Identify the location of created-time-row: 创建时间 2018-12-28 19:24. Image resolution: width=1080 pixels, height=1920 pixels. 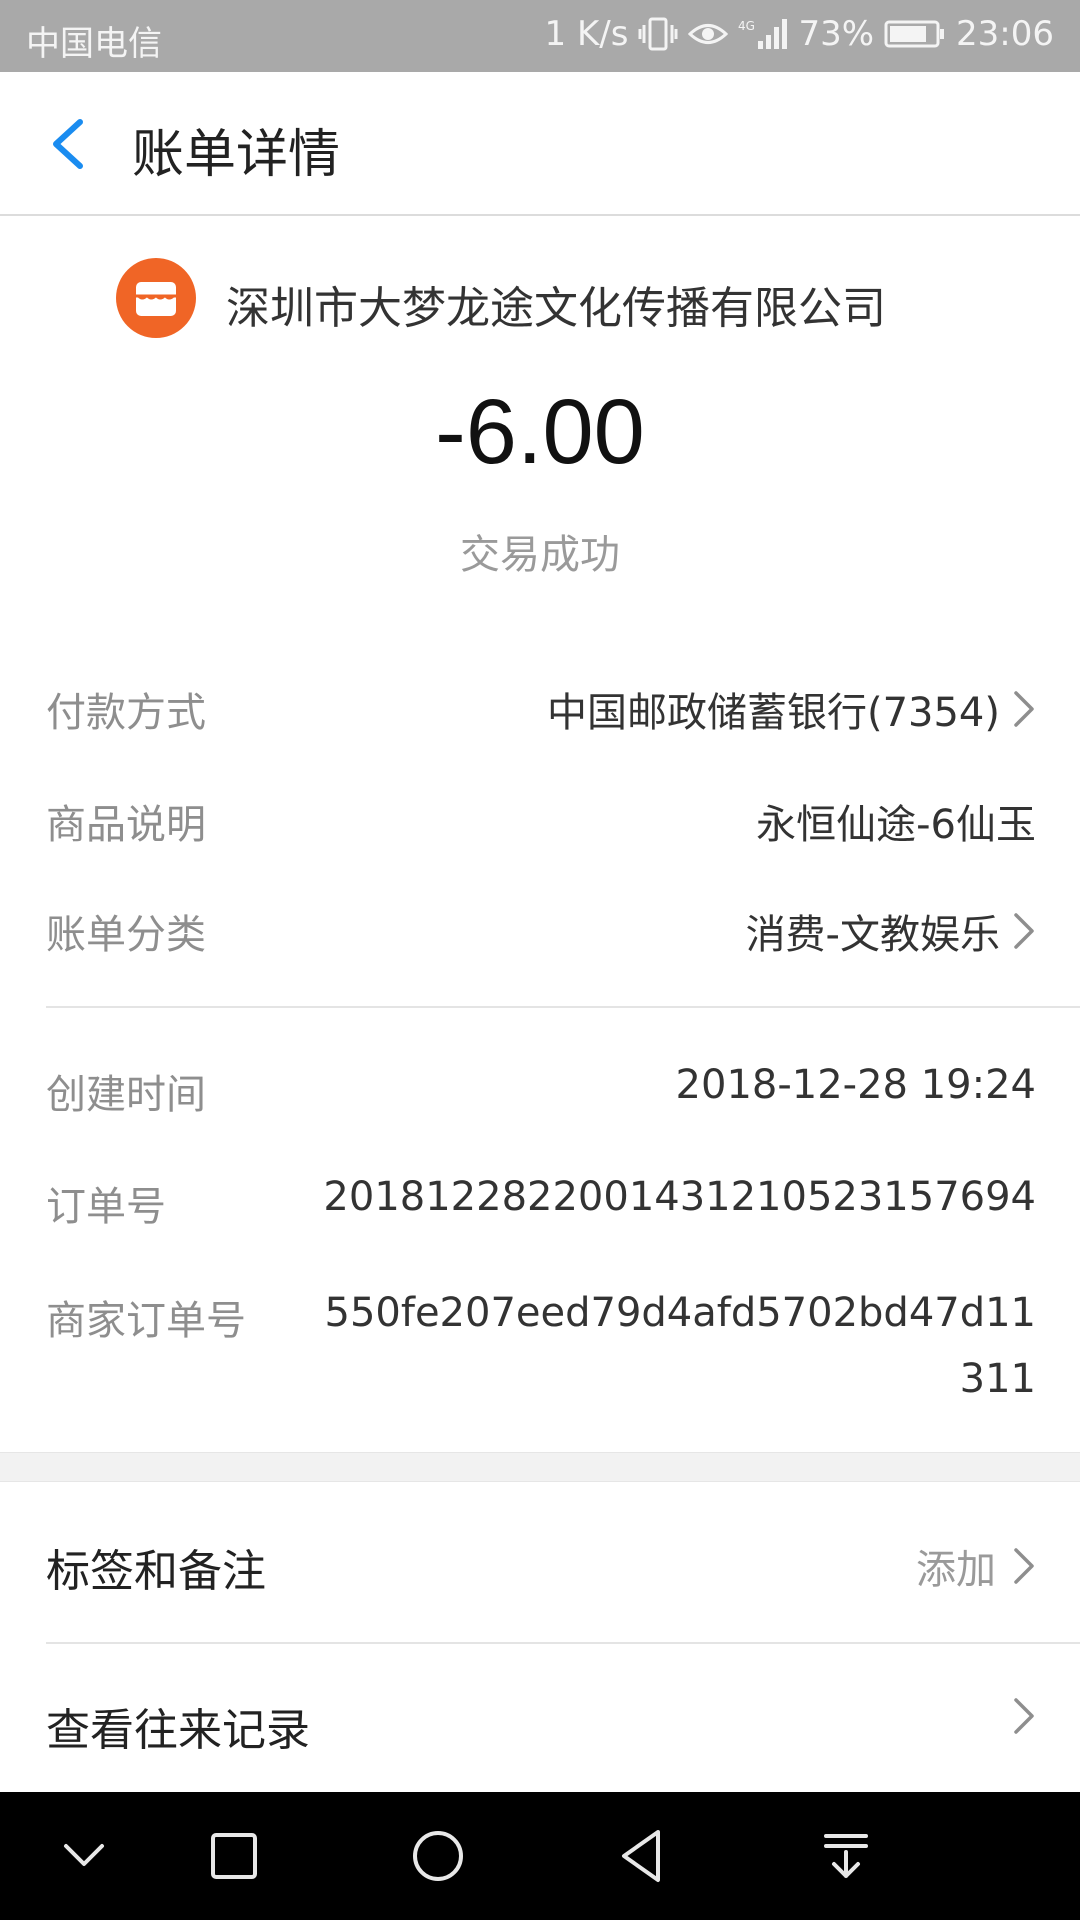
(541, 1086).